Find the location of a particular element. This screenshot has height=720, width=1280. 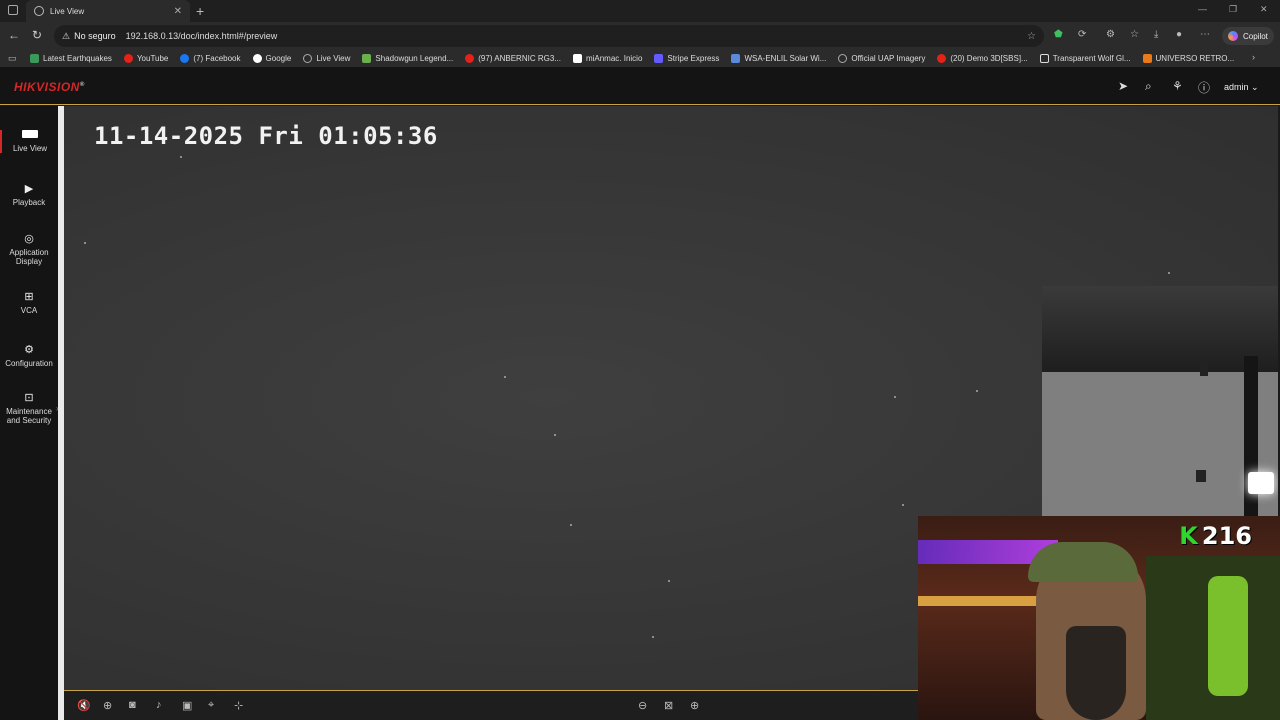

url-text: 192.168.0.13/doc/index.html#/preview is located at coordinates (202, 36).